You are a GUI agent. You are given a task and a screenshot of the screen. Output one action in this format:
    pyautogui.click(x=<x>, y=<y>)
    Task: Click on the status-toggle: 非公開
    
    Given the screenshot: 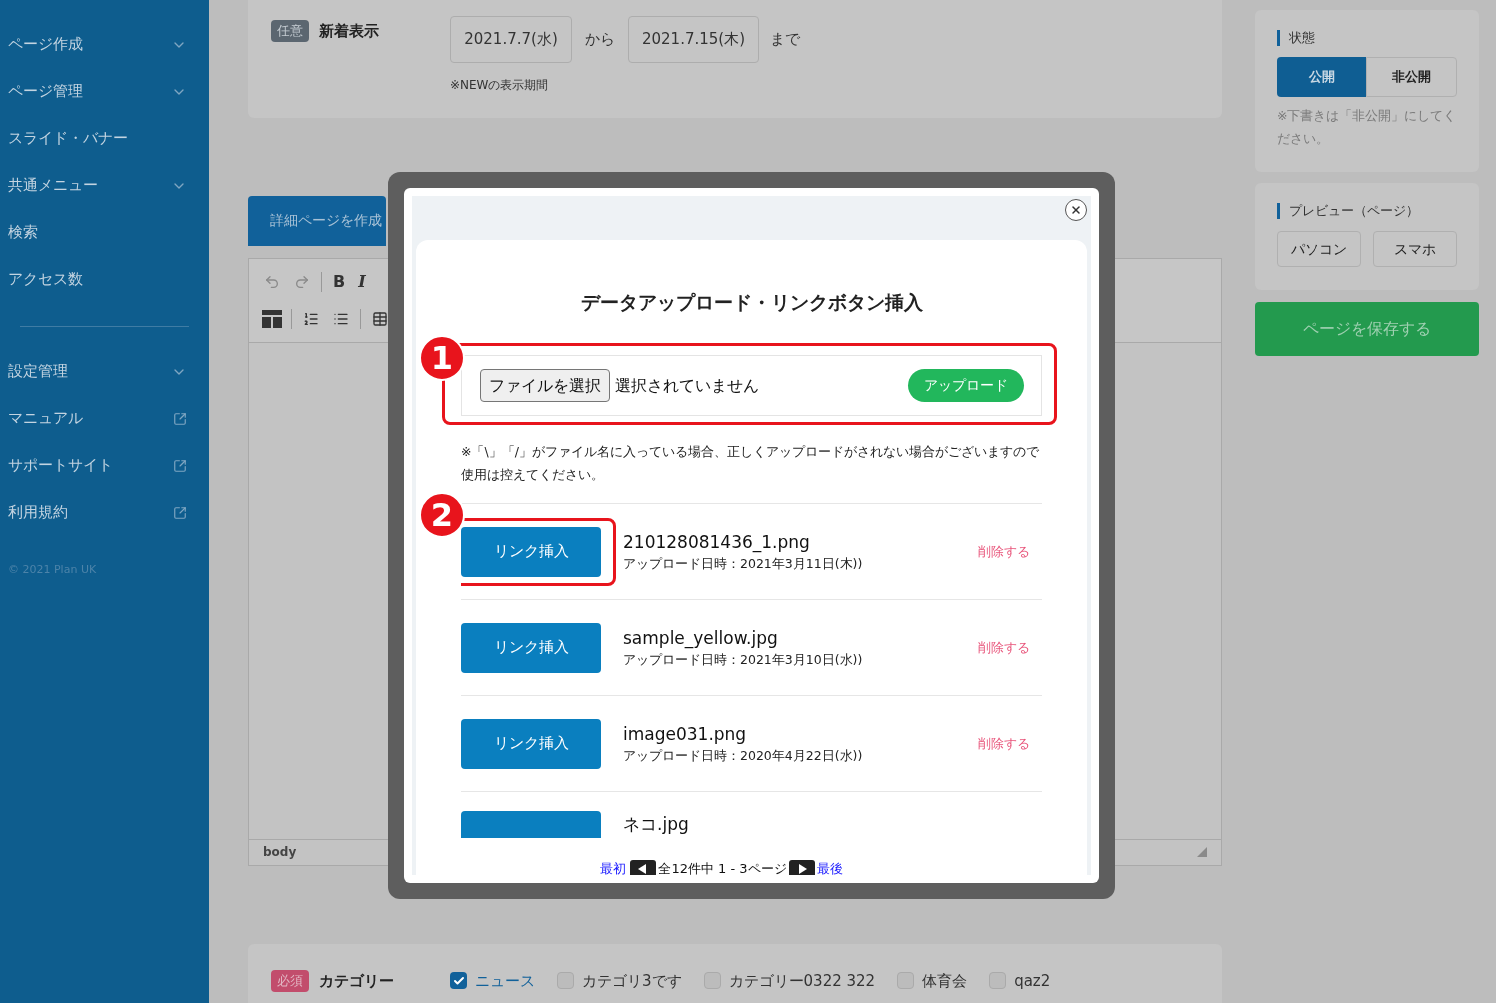 What is the action you would take?
    pyautogui.click(x=1411, y=77)
    